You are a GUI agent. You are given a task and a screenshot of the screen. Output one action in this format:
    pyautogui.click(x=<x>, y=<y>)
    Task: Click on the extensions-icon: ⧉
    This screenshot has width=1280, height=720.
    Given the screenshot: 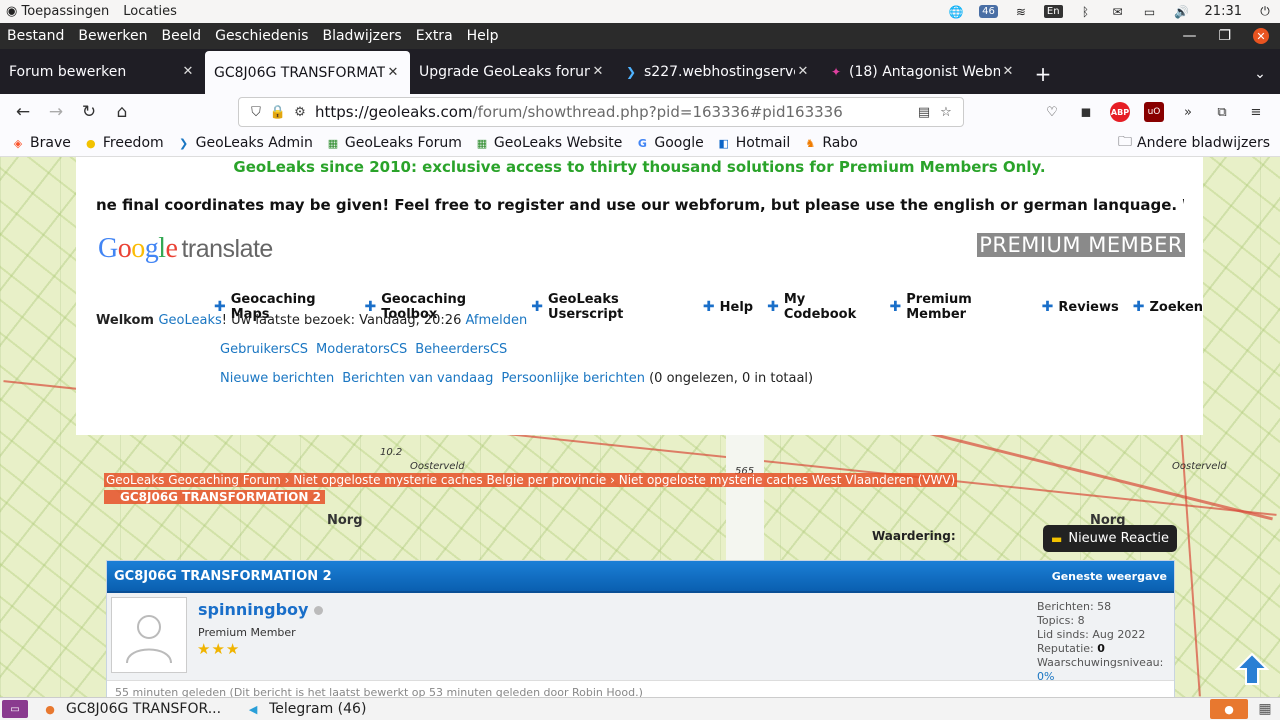 What is the action you would take?
    pyautogui.click(x=1222, y=112)
    